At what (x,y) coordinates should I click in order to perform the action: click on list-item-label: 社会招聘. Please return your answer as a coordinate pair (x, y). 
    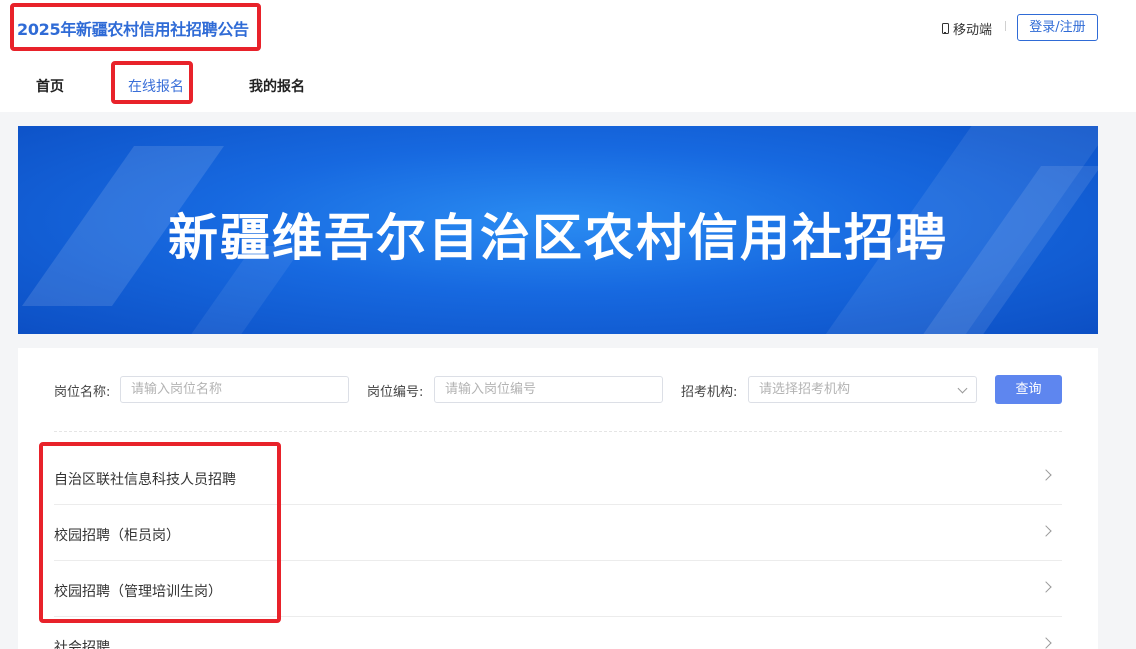
    Looking at the image, I should click on (82, 644).